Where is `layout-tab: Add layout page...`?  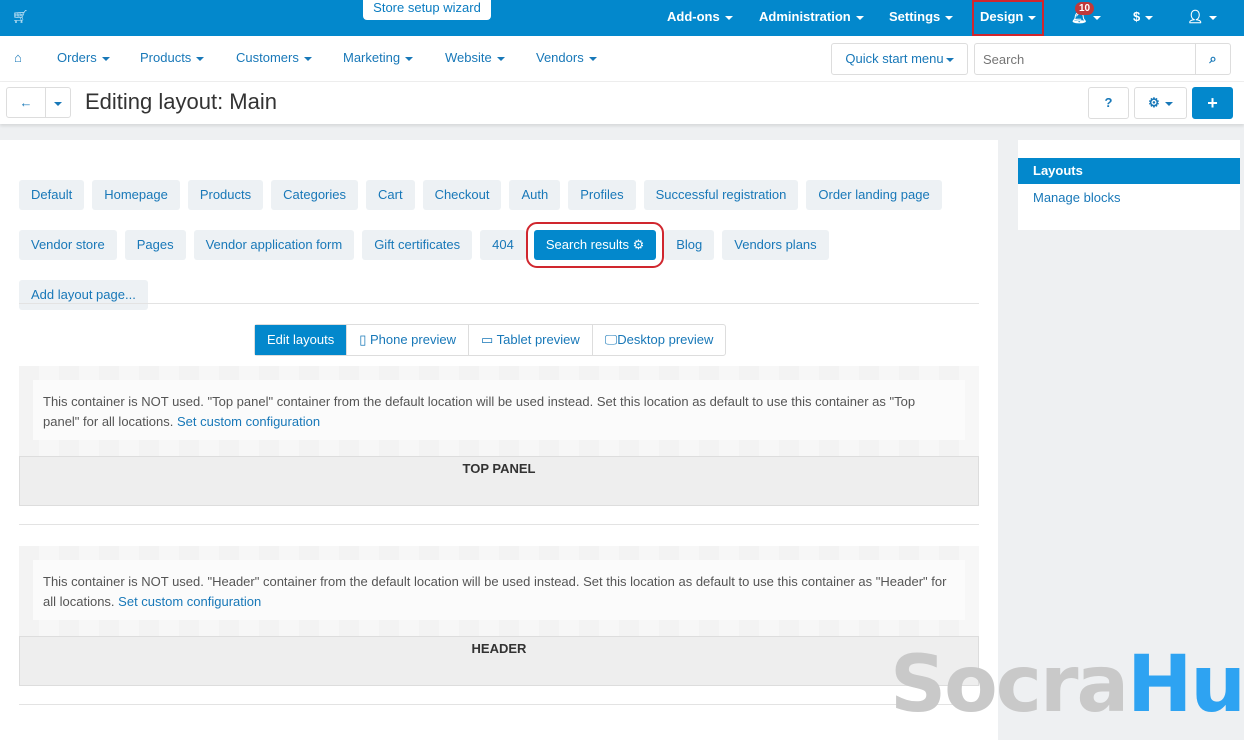 layout-tab: Add layout page... is located at coordinates (83, 295).